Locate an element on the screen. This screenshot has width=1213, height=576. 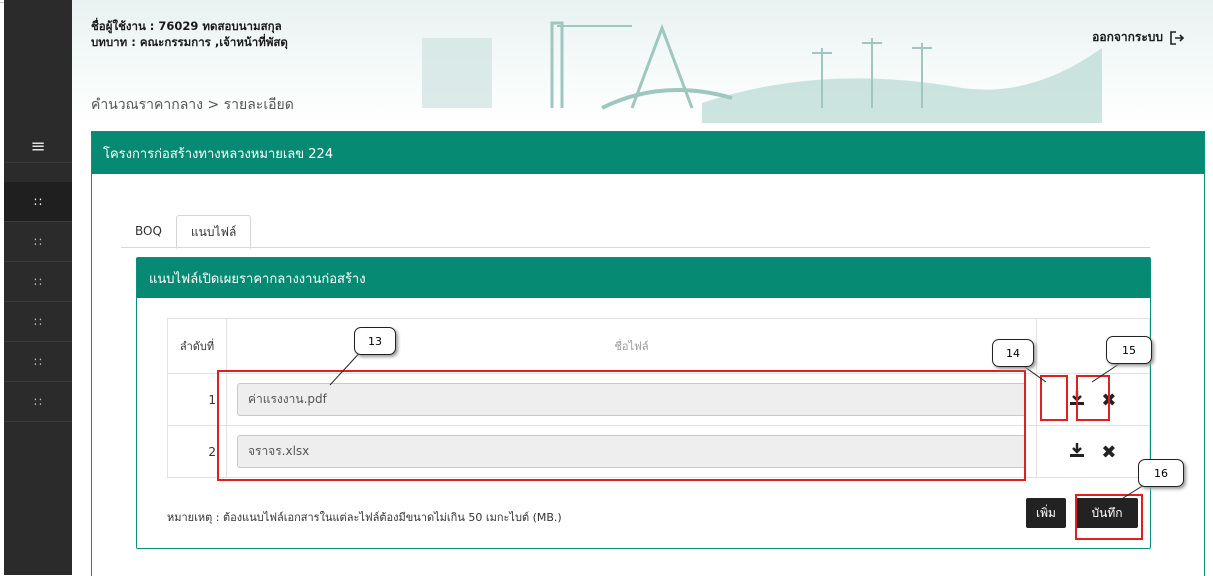
callout-16-label: 16 is located at coordinates (1161, 473).